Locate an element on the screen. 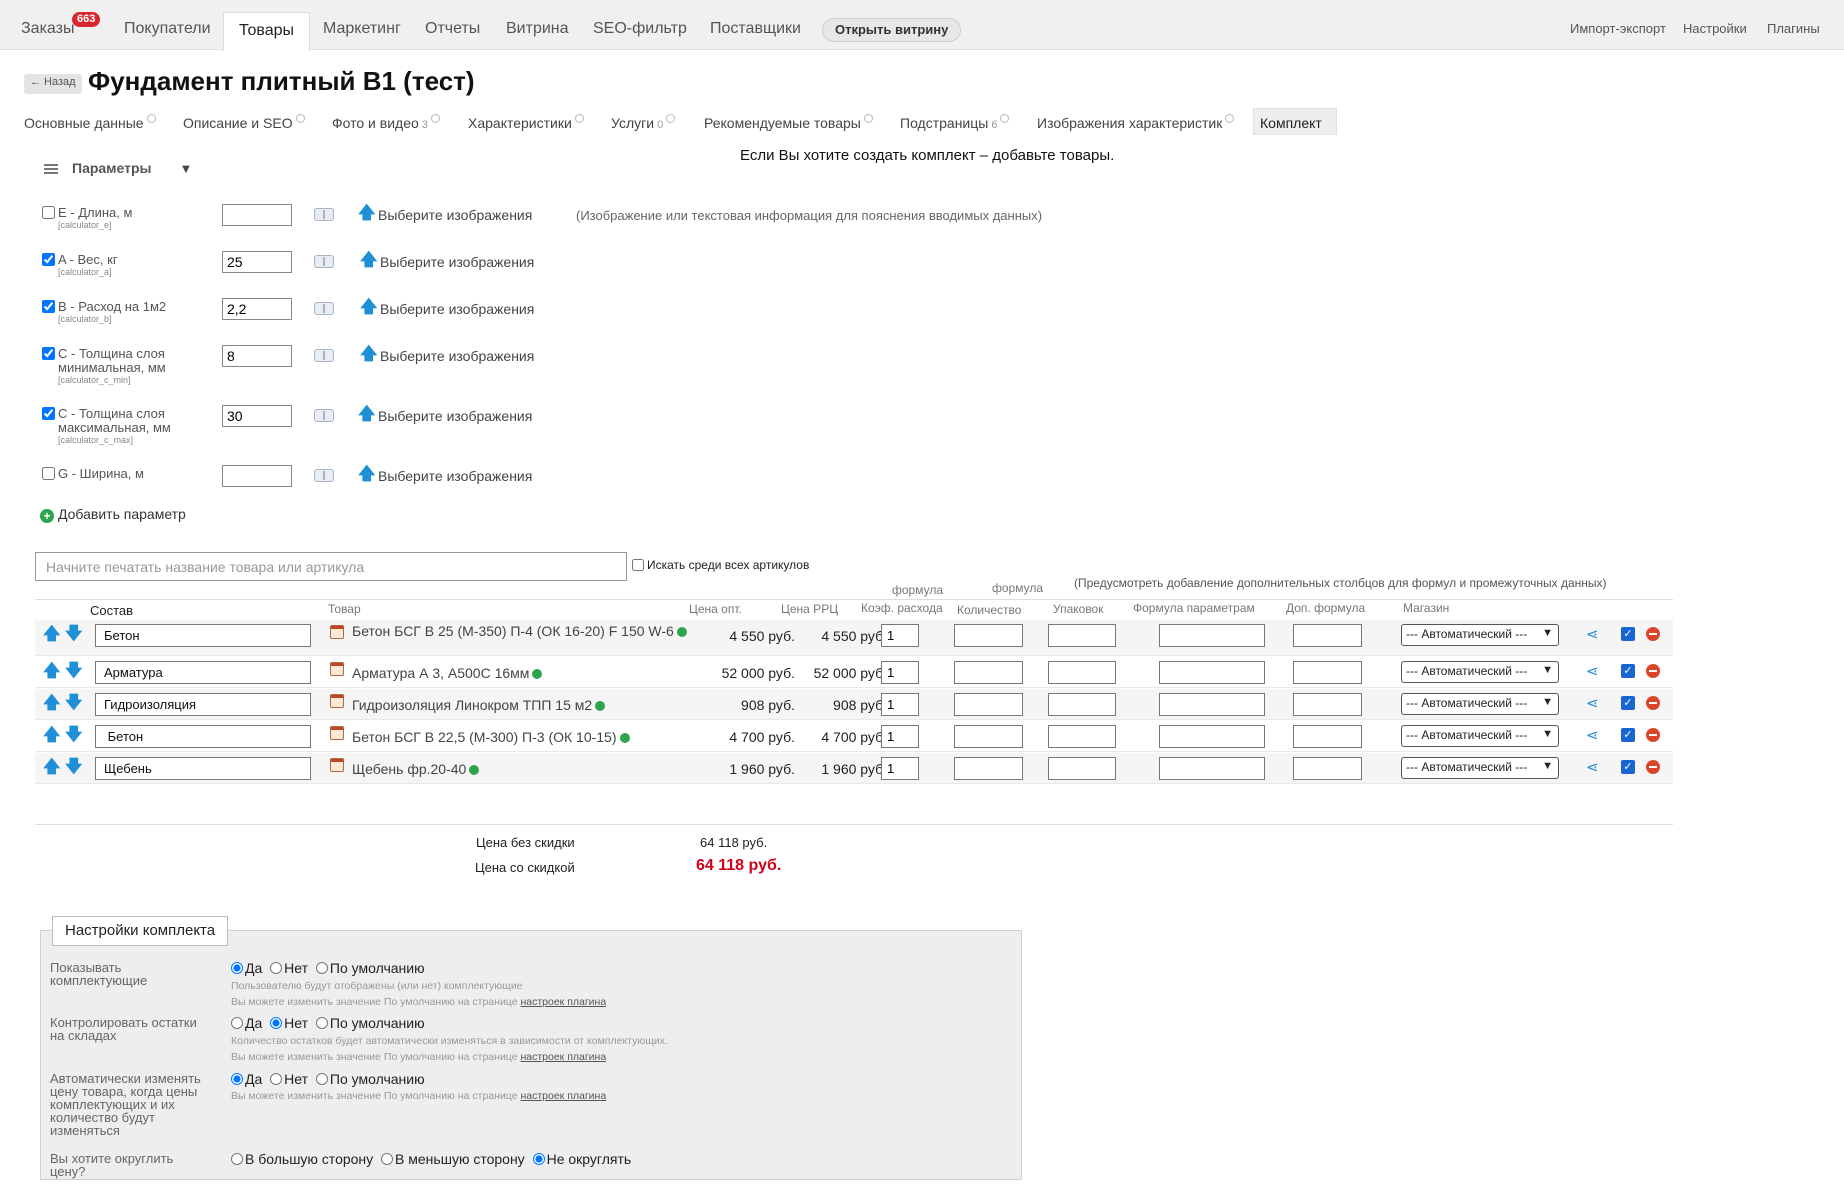  tab-customers: Покупатели is located at coordinates (167, 29).